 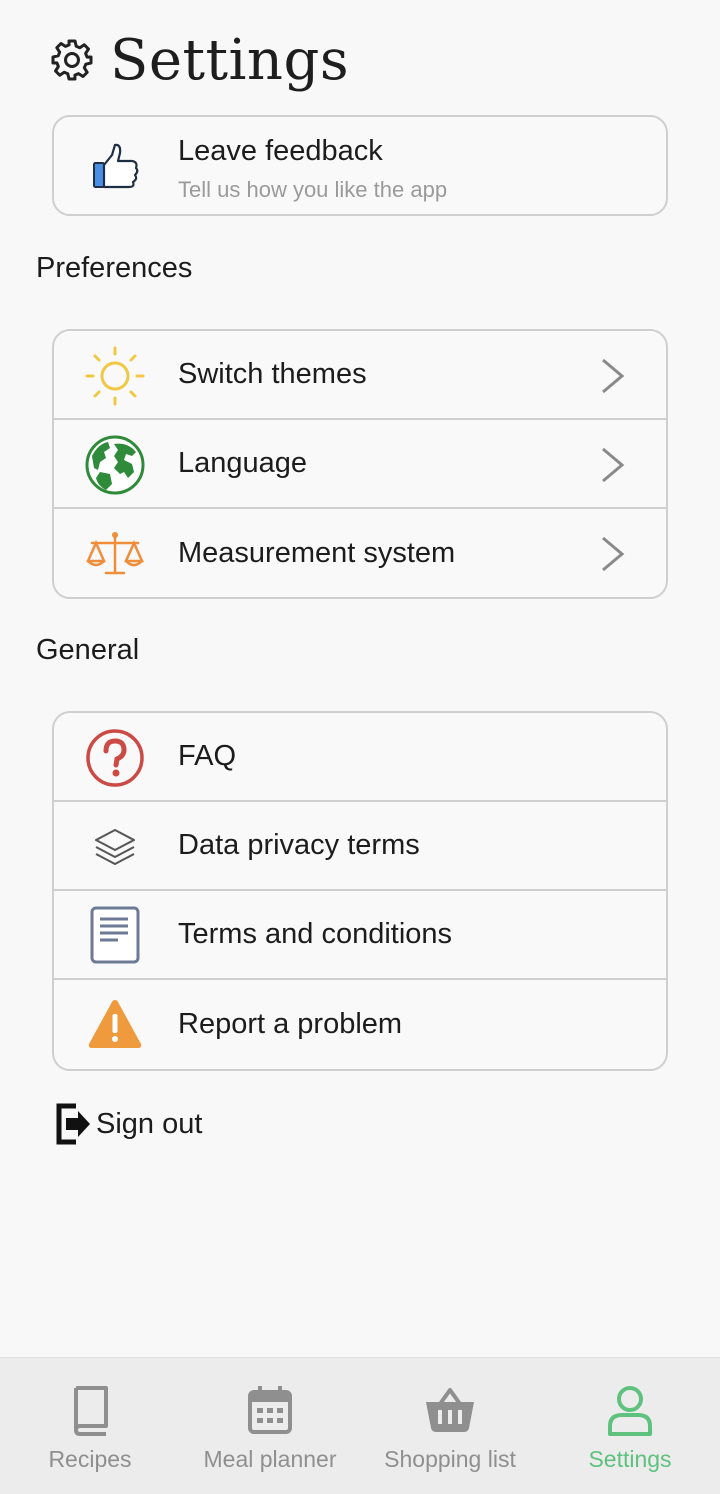 I want to click on gear-icon, so click(x=72, y=60).